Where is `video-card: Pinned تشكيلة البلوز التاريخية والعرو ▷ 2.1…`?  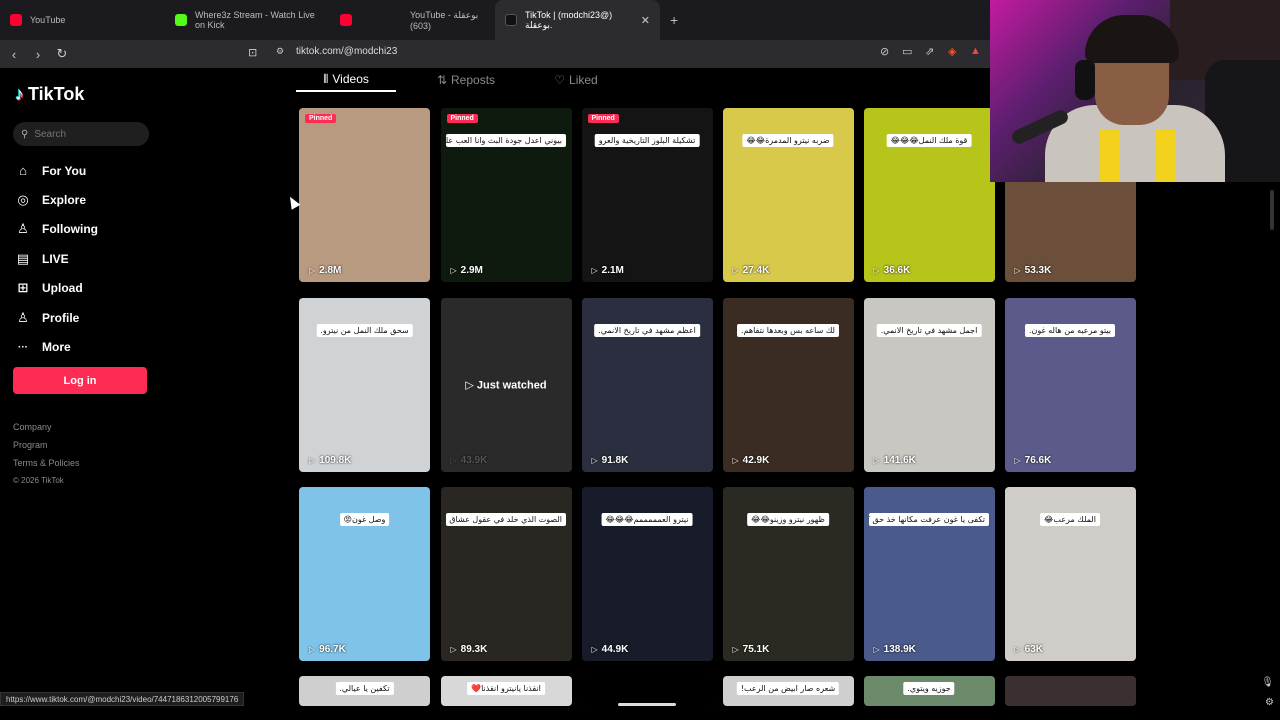
video-card: Pinned تشكيلة البلوز التاريخية والعرو ▷ 2.1… is located at coordinates (647, 195).